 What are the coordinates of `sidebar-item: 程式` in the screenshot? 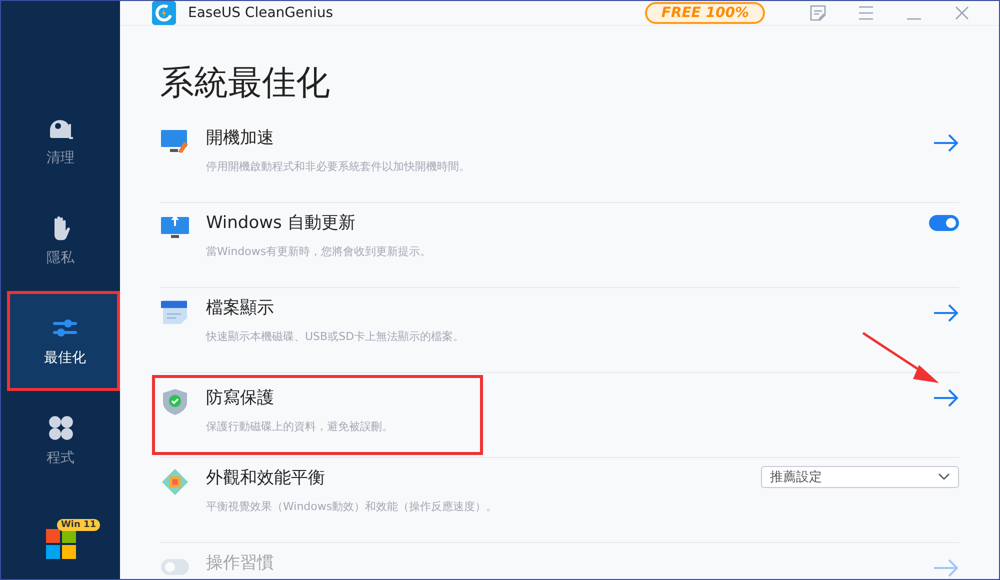 It's located at (60, 441).